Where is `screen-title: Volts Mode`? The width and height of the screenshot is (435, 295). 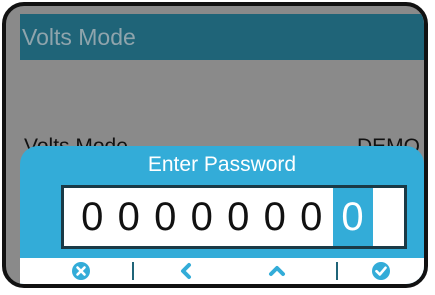
screen-title: Volts Mode is located at coordinates (79, 37).